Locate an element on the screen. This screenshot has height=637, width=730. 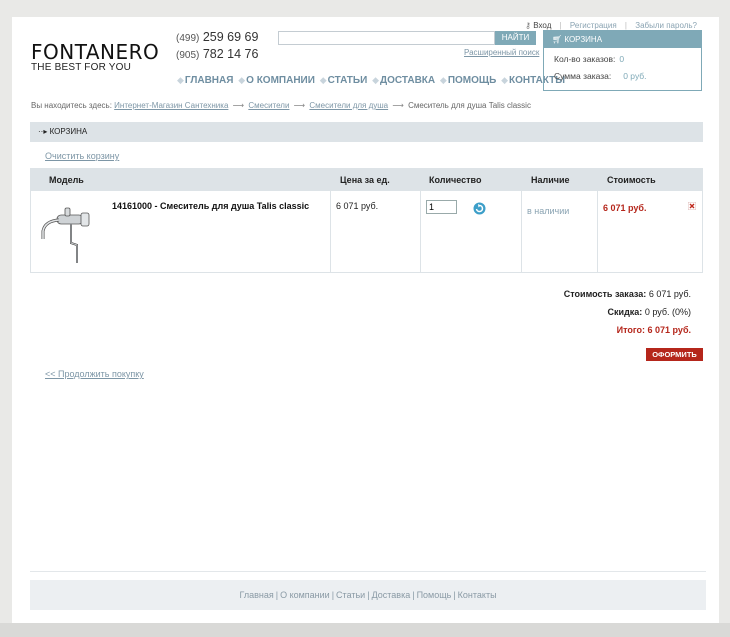
cart-icon: 🛒︎ is located at coordinates (557, 39).